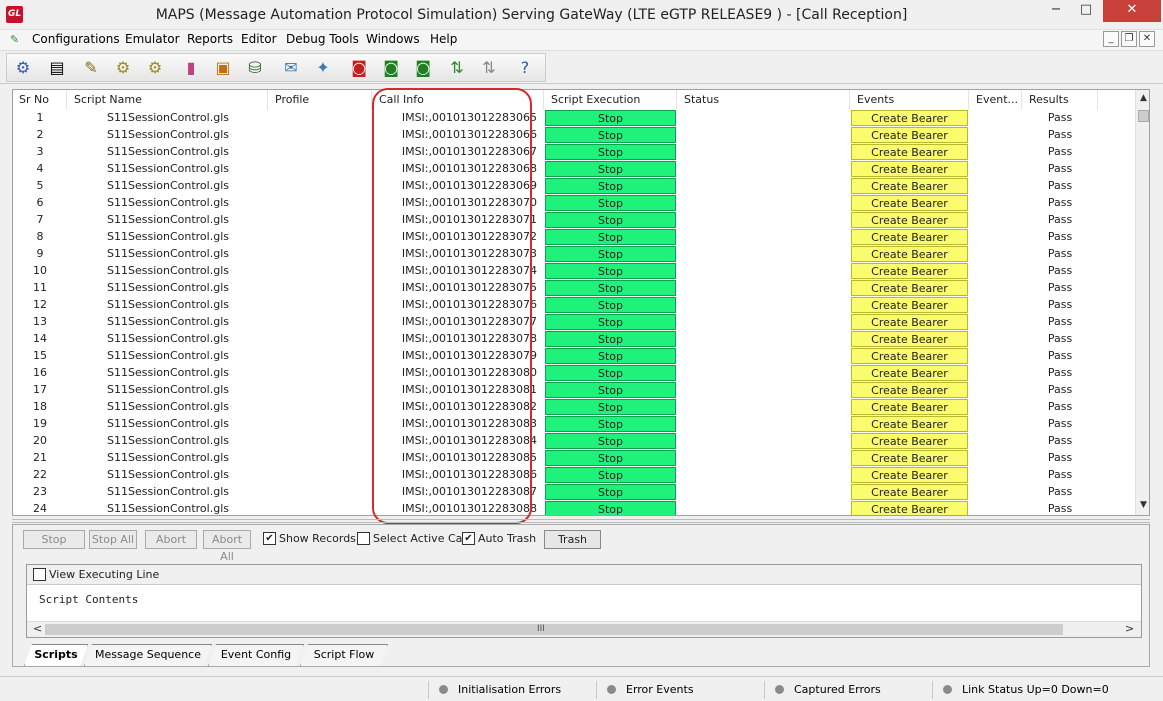 This screenshot has height=701, width=1163. What do you see at coordinates (1147, 39) in the screenshot?
I see `mdi-close-button: ✕` at bounding box center [1147, 39].